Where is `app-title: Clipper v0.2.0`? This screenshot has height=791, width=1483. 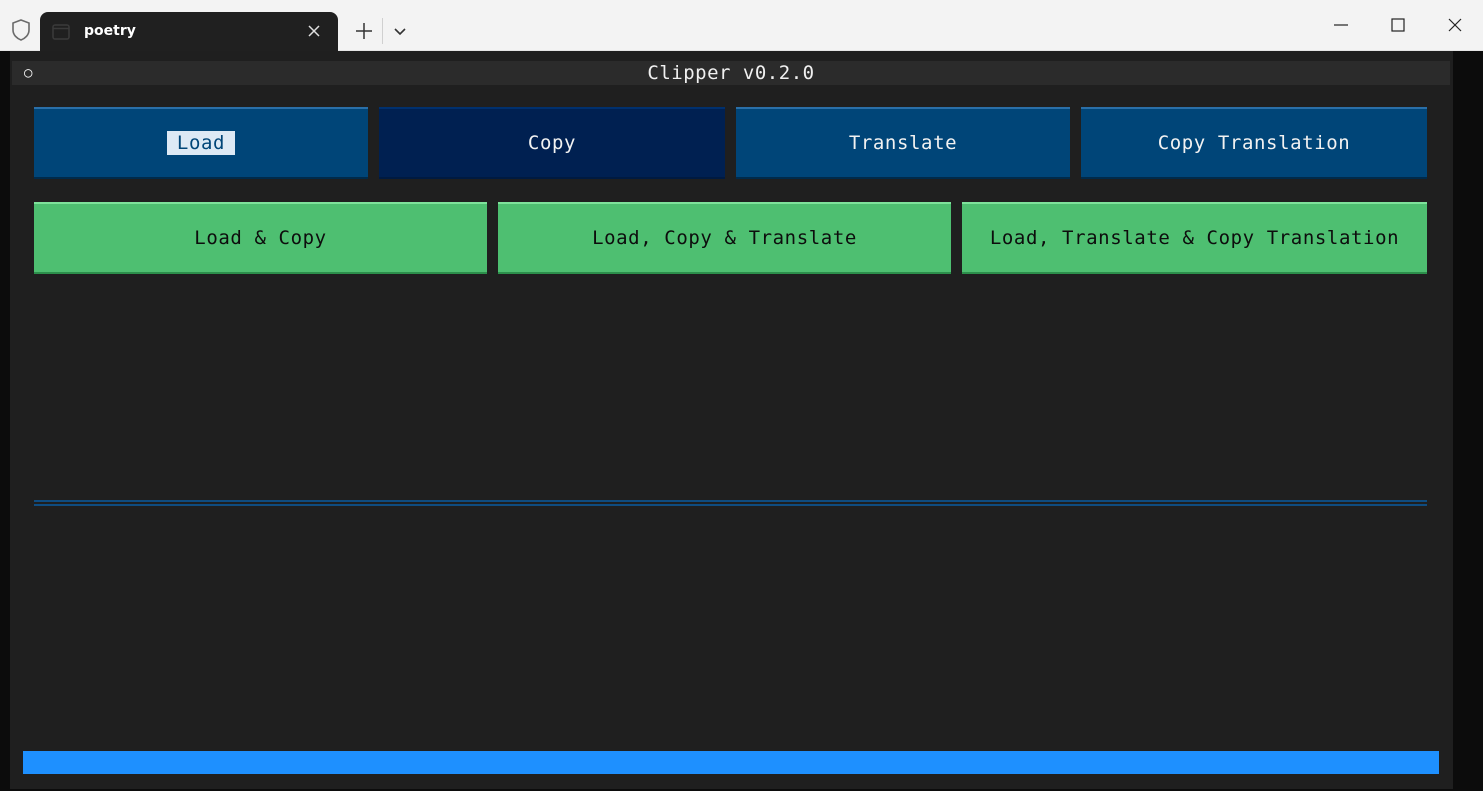
app-title: Clipper v0.2.0 is located at coordinates (731, 73).